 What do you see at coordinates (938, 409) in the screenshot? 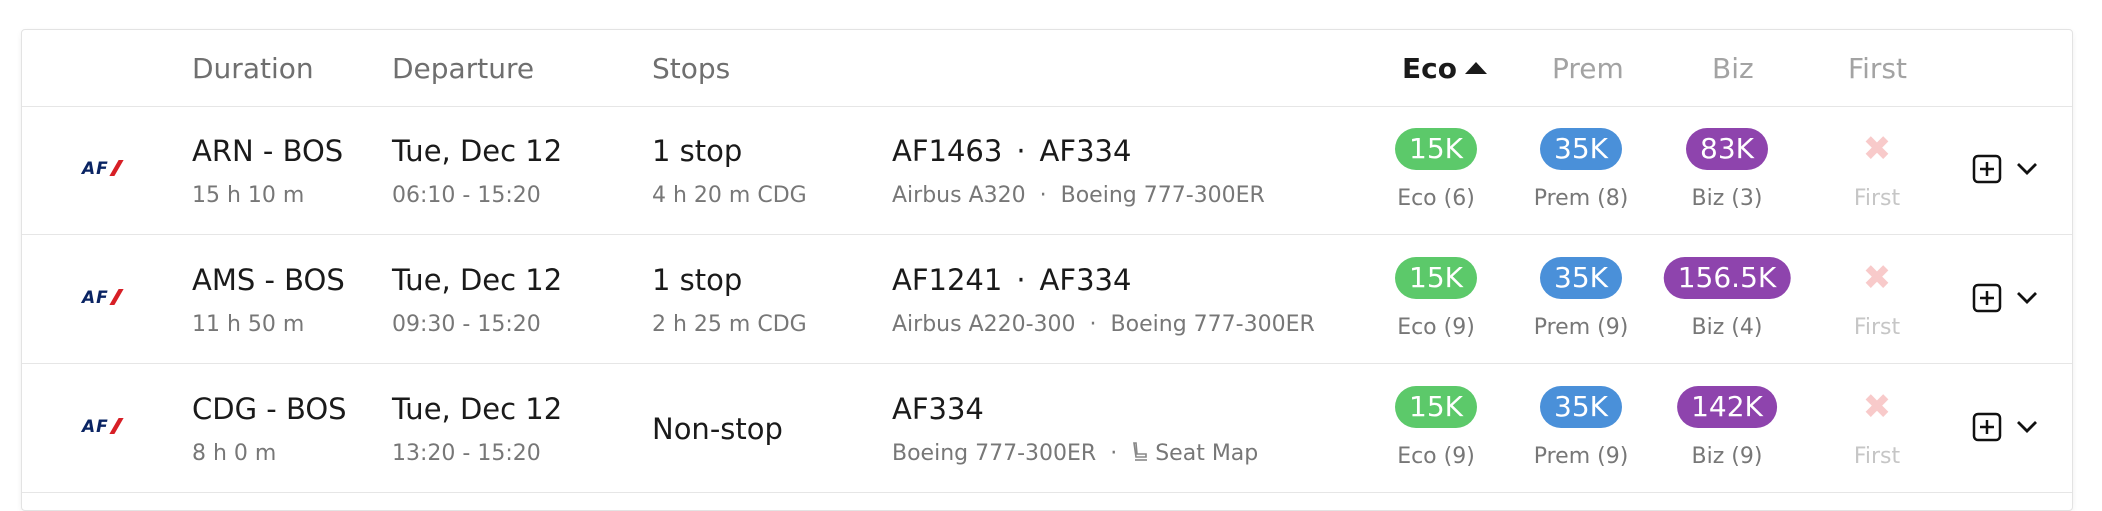
I see `flight-numbers: AF334` at bounding box center [938, 409].